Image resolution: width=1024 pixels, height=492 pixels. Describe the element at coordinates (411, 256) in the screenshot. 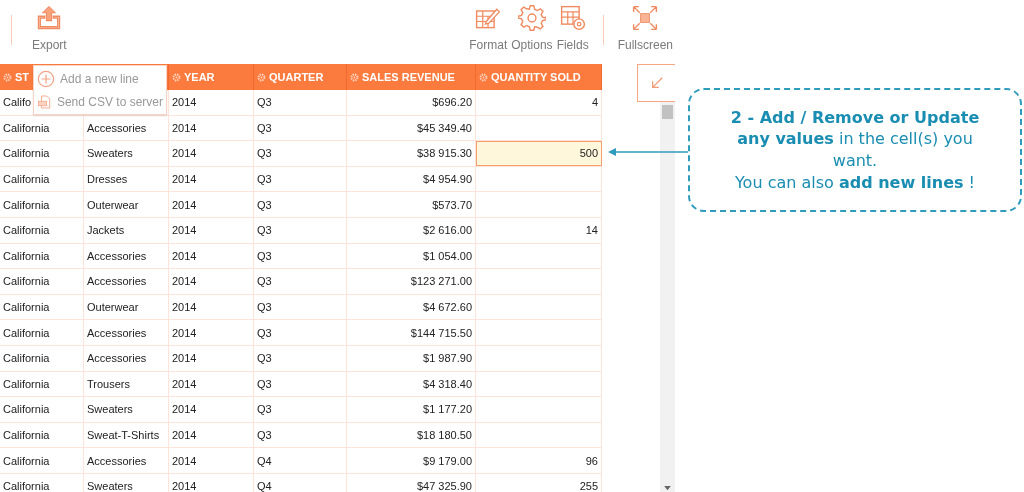

I see `table-cell: $1 054.00` at that location.